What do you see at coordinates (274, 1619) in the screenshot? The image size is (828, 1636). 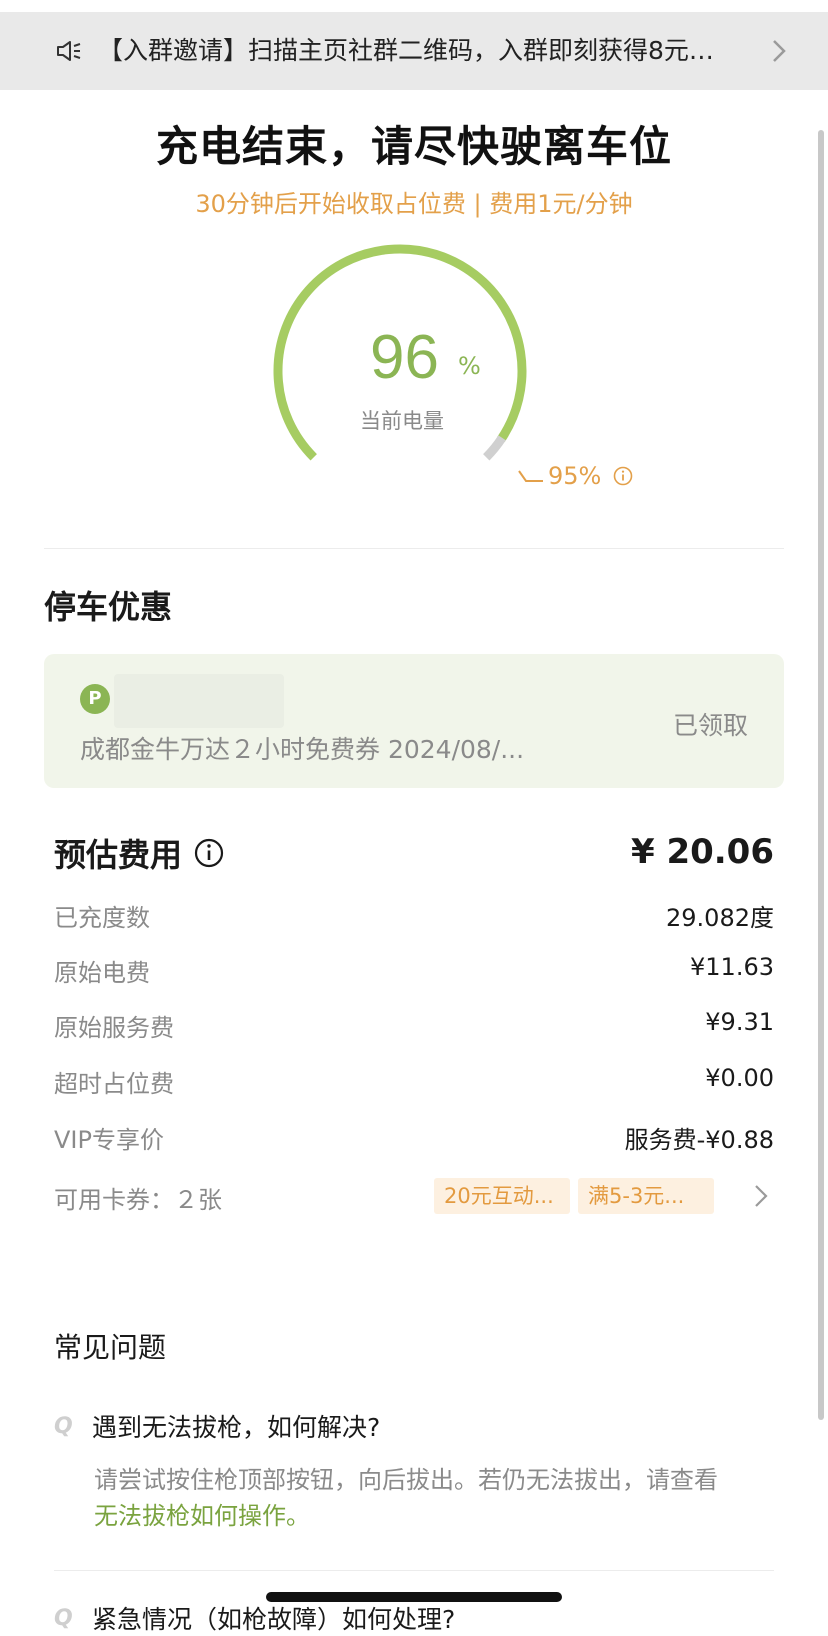 I see `faq-question-text: 紧急情况（如枪故障）如何处理?` at bounding box center [274, 1619].